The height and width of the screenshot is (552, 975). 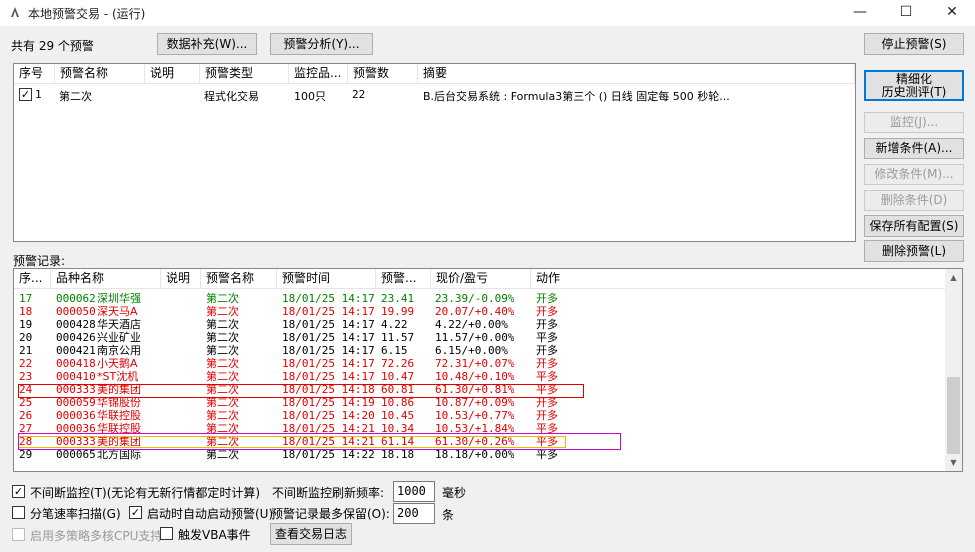 I want to click on record-name: *ST沈机, so click(x=118, y=376).